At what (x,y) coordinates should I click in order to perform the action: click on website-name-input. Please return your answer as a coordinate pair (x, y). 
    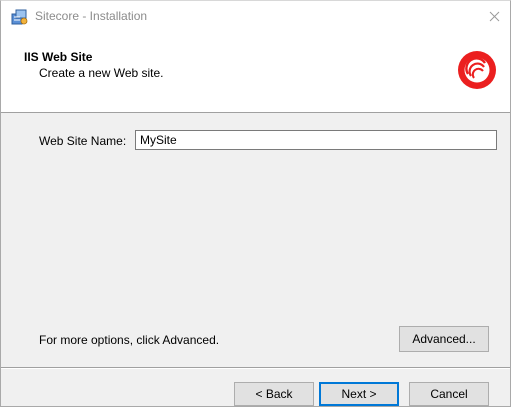
    Looking at the image, I should click on (316, 140).